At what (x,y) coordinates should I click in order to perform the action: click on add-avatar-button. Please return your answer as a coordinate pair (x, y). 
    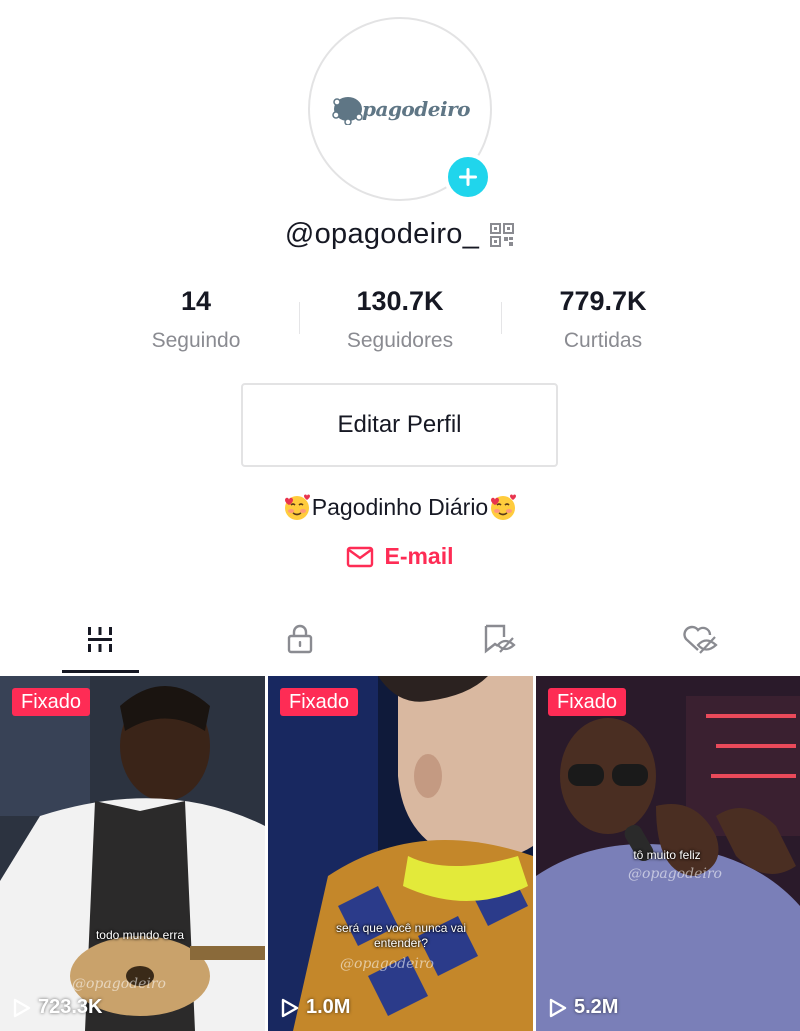
    Looking at the image, I should click on (468, 177).